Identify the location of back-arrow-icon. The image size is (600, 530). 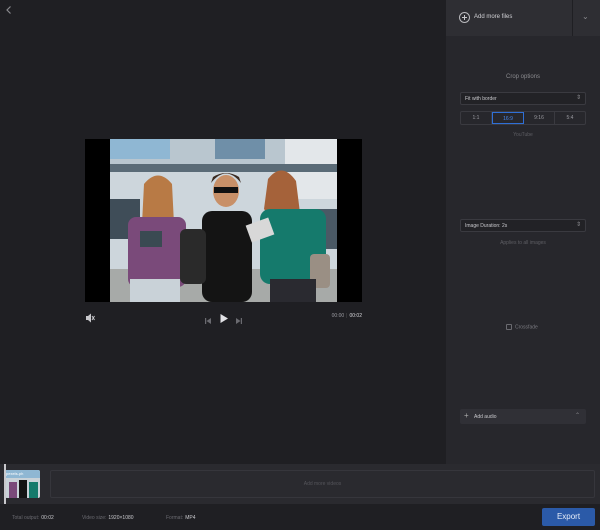
(9, 10).